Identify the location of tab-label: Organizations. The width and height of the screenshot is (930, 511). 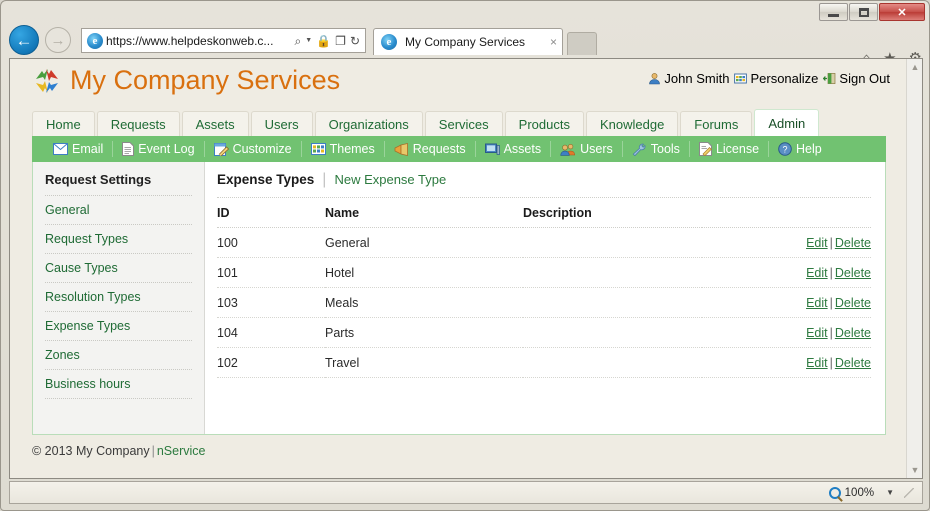
(368, 124).